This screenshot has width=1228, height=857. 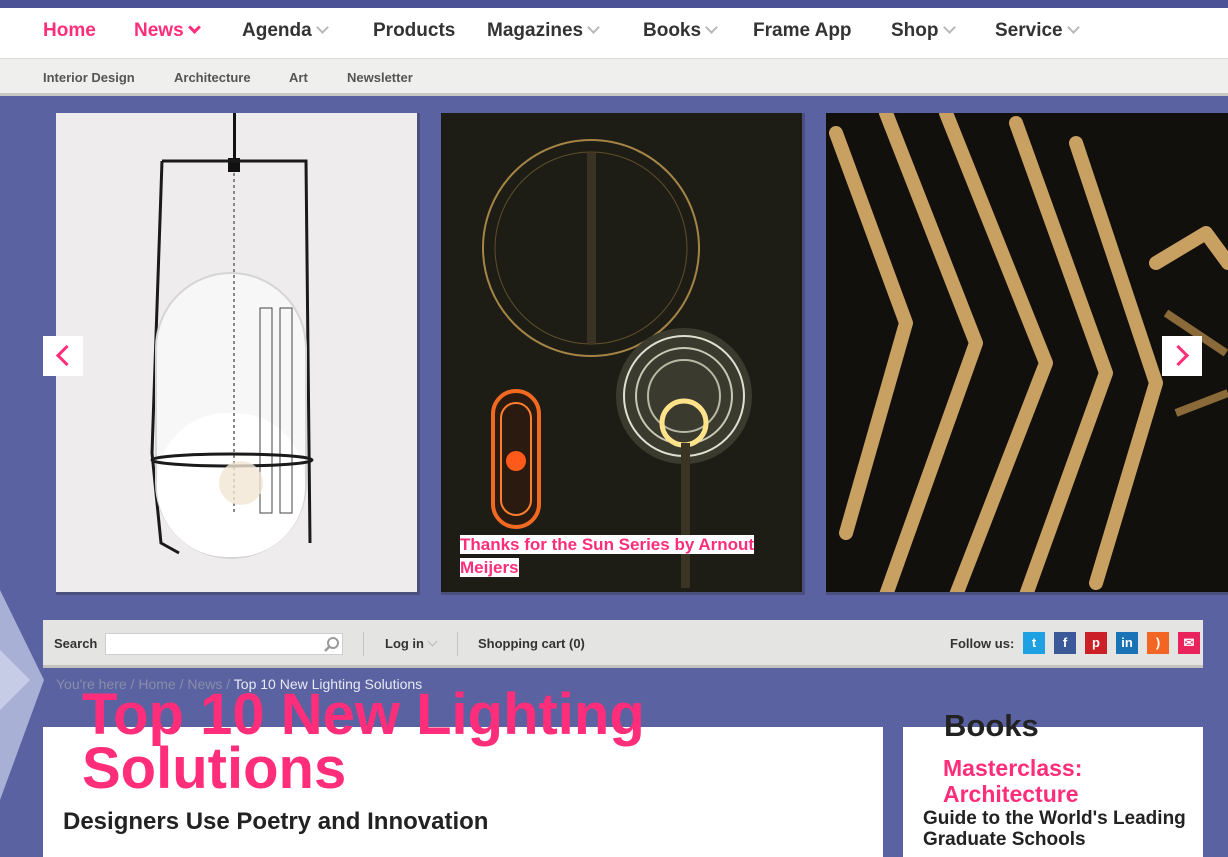 I want to click on nav-frame-app: Frame App, so click(x=802, y=31).